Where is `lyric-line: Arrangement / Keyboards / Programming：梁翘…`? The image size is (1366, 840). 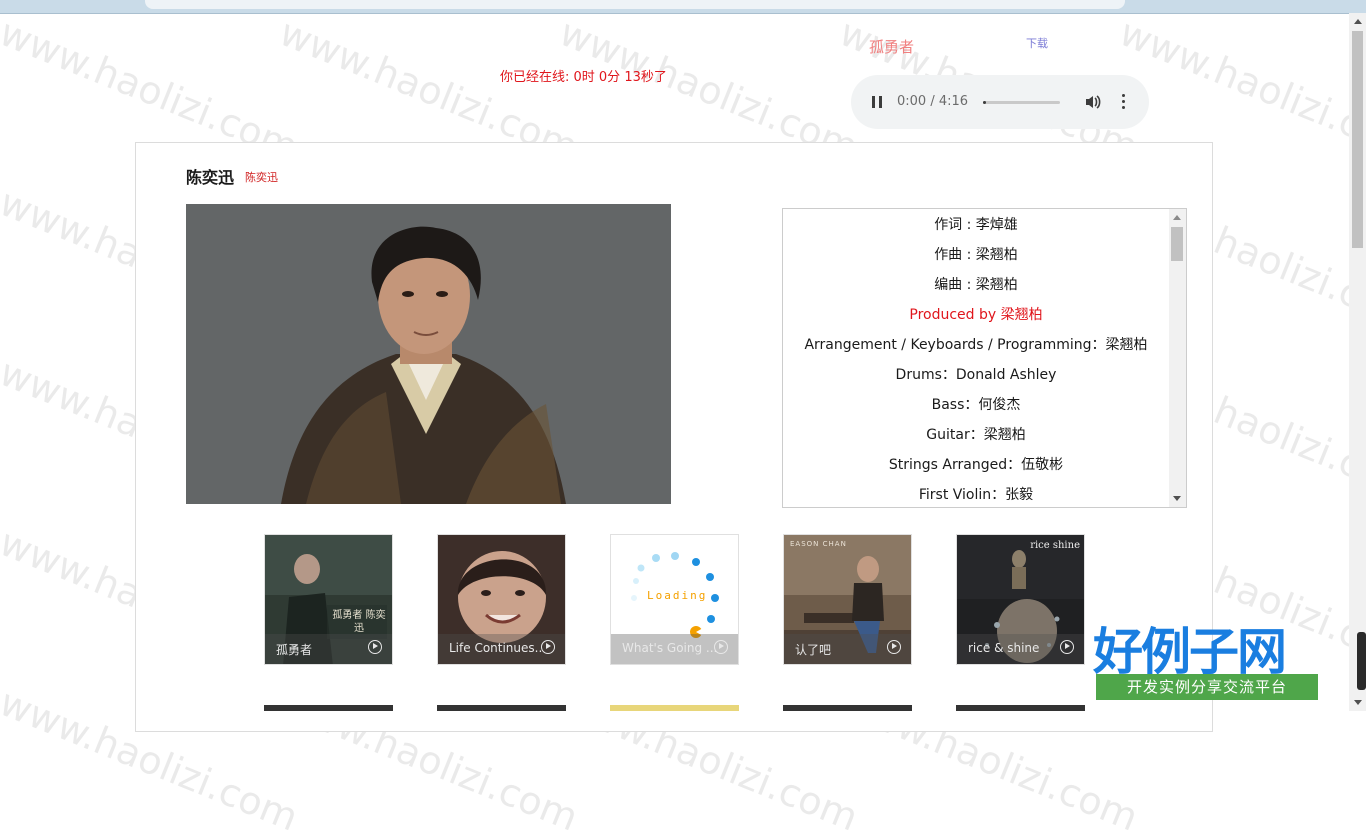 lyric-line: Arrangement / Keyboards / Programming：梁翘… is located at coordinates (976, 345).